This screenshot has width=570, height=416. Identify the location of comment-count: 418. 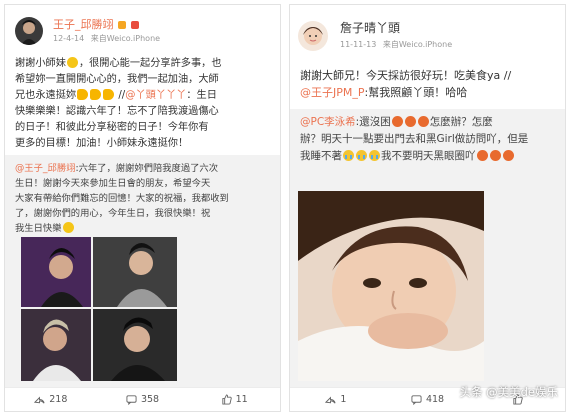
(435, 399).